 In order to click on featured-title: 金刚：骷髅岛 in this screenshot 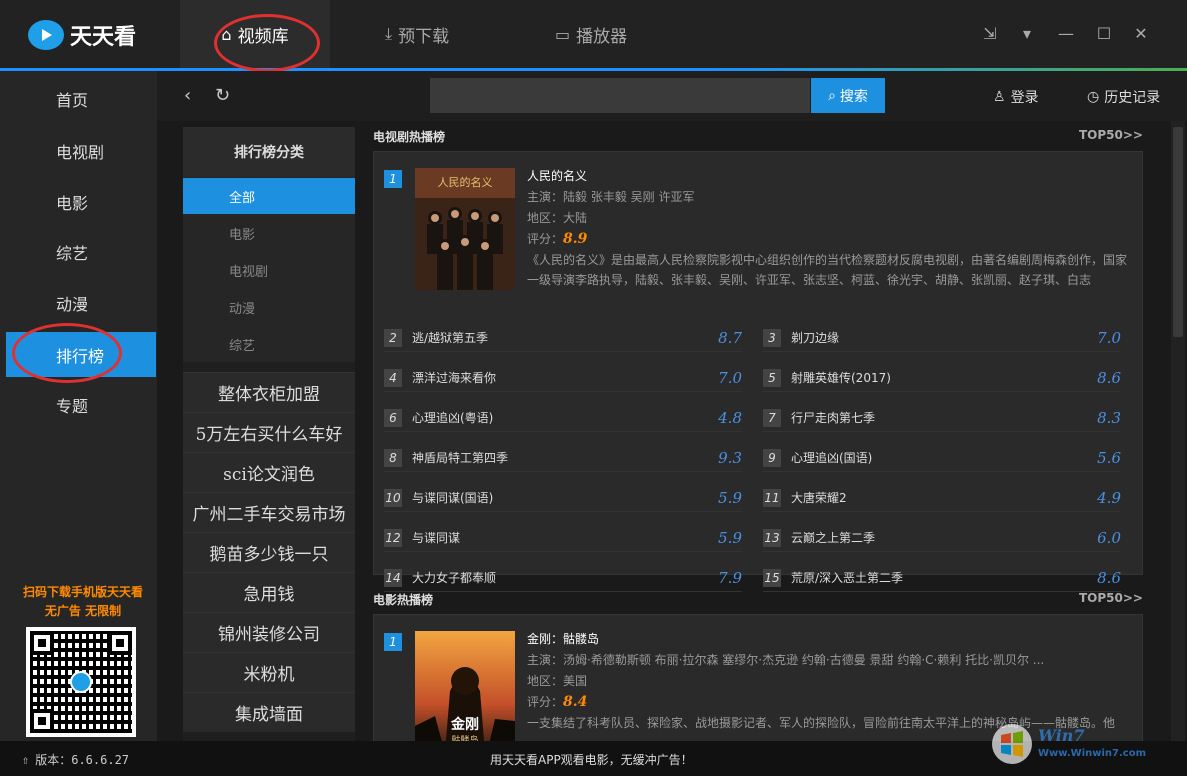, I will do `click(827, 639)`.